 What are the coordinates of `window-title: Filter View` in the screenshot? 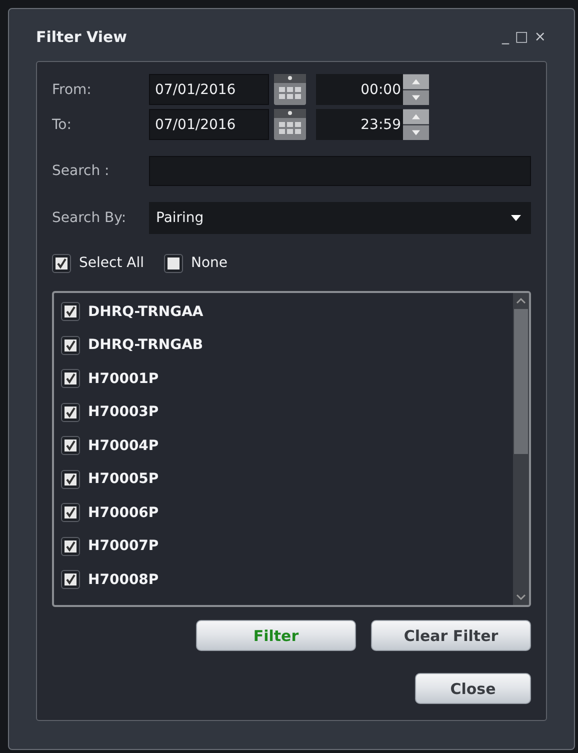 It's located at (82, 37).